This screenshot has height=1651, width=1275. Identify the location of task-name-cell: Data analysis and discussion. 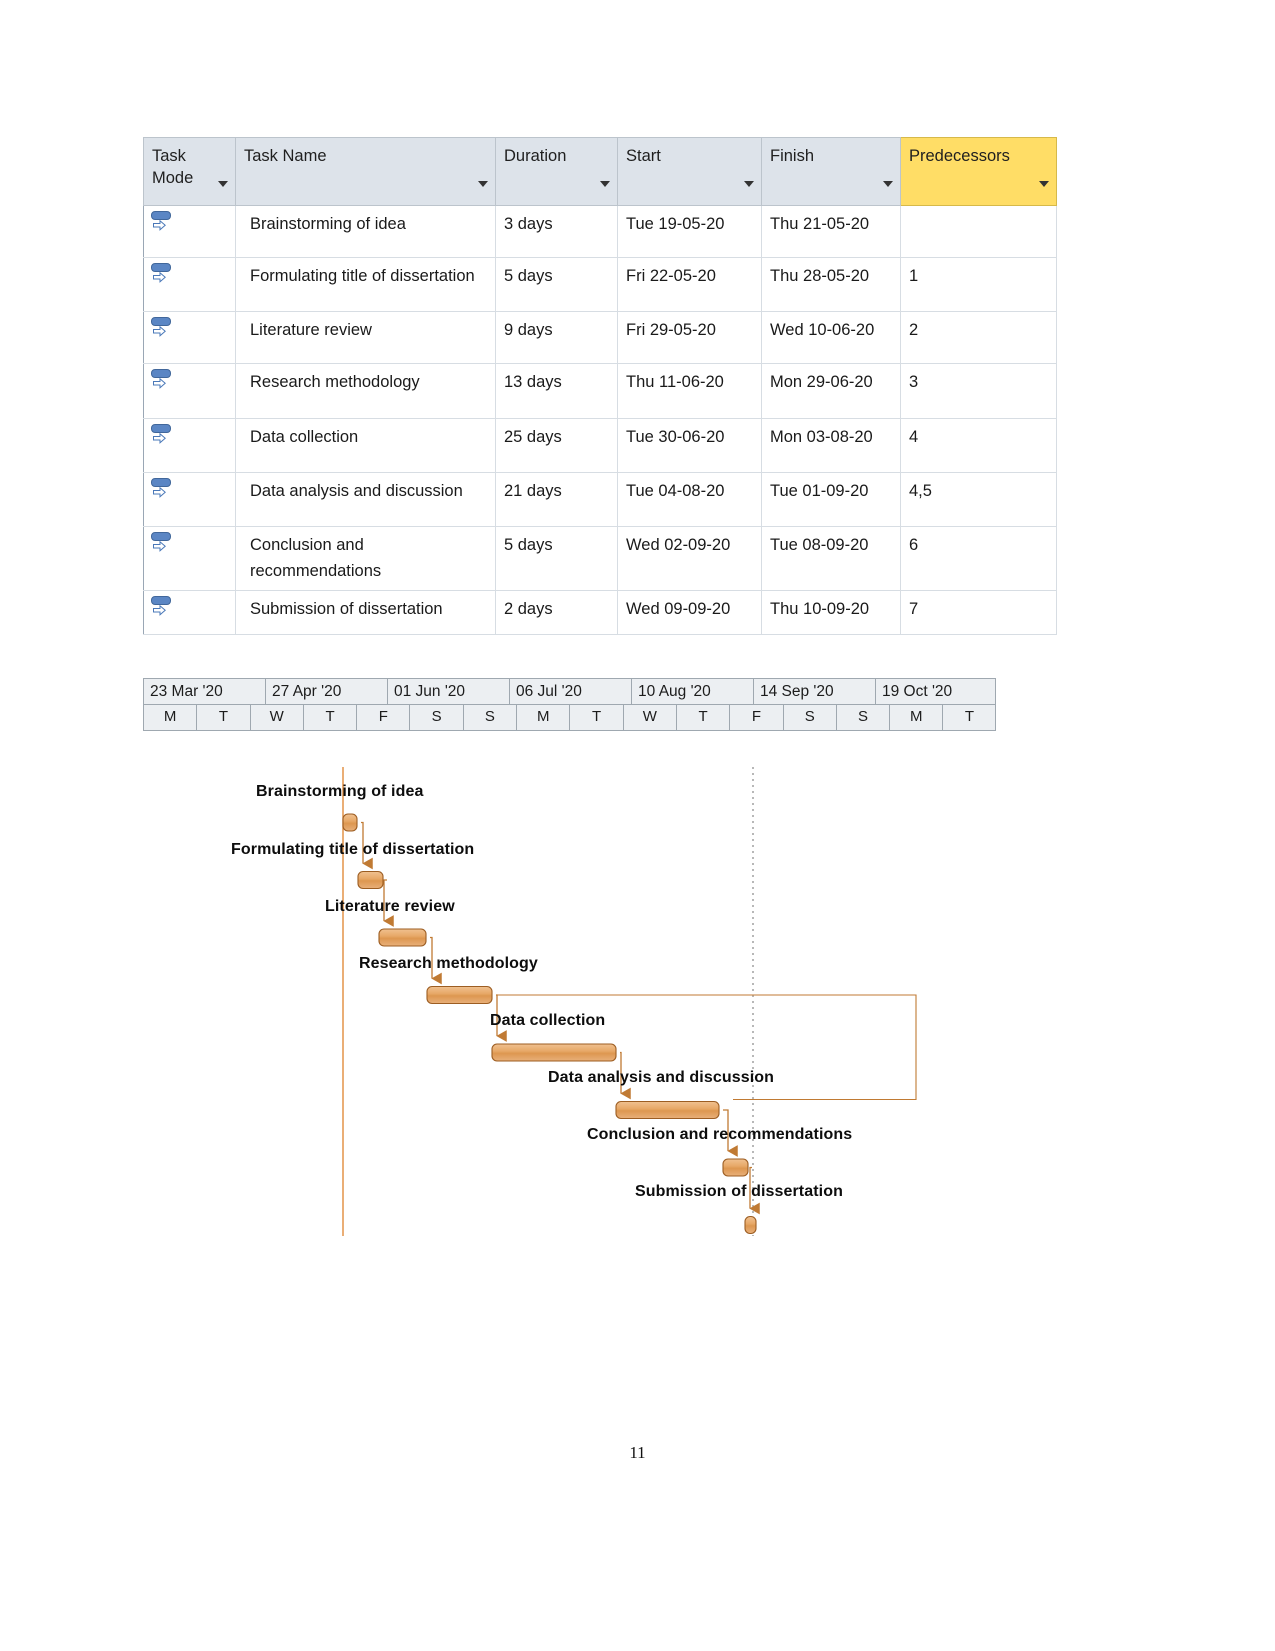
(365, 499).